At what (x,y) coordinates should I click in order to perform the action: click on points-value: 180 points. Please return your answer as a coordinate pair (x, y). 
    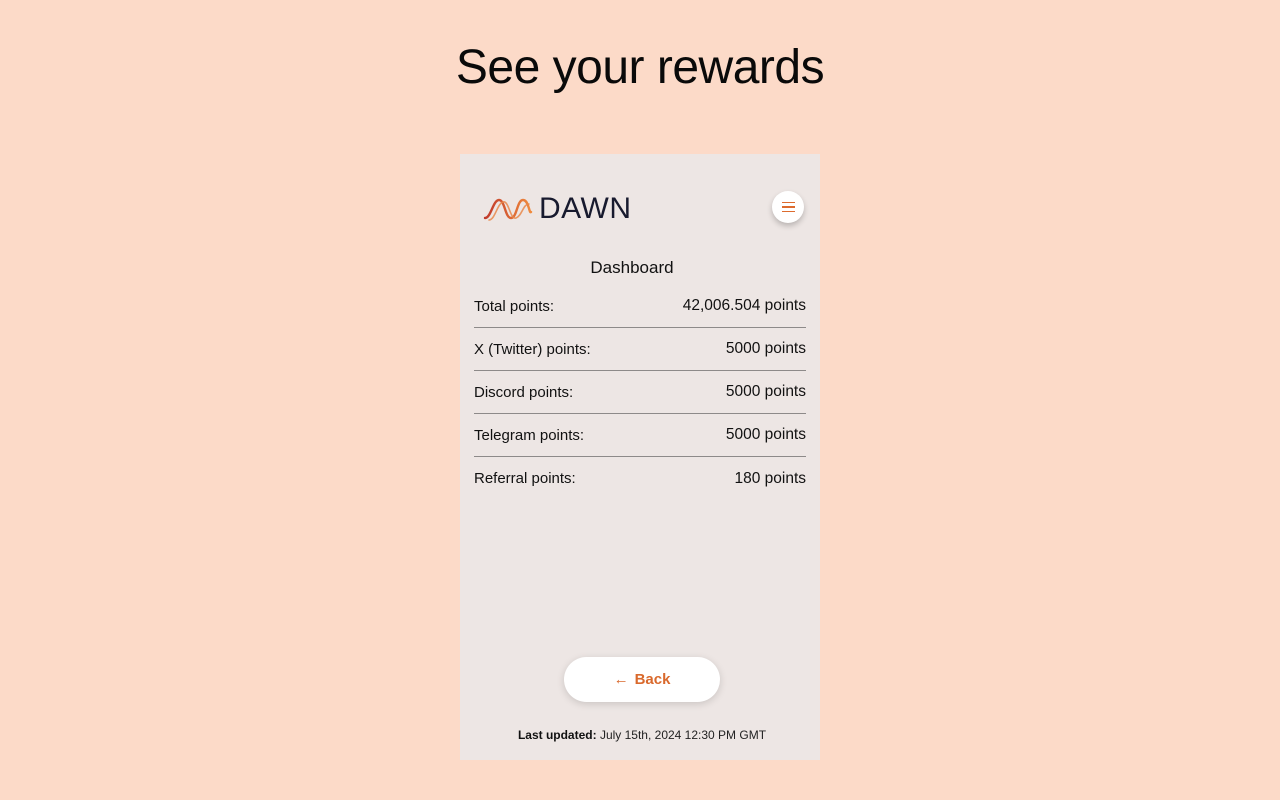
    Looking at the image, I should click on (770, 478).